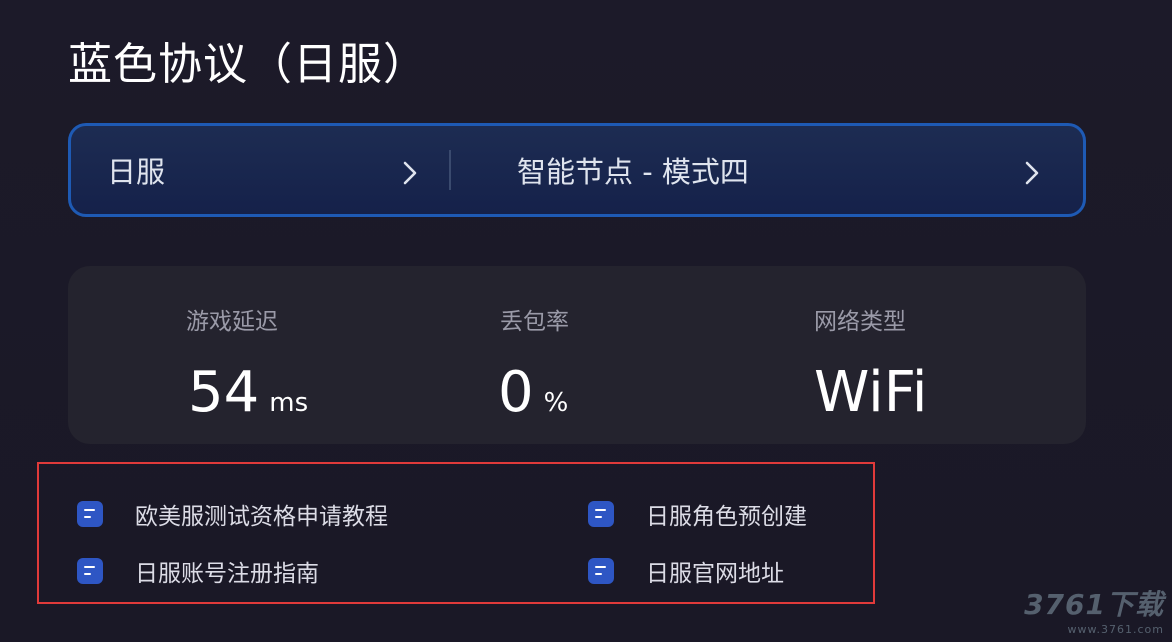  Describe the element at coordinates (248, 64) in the screenshot. I see `page-title: 蓝色协议（日服）` at that location.